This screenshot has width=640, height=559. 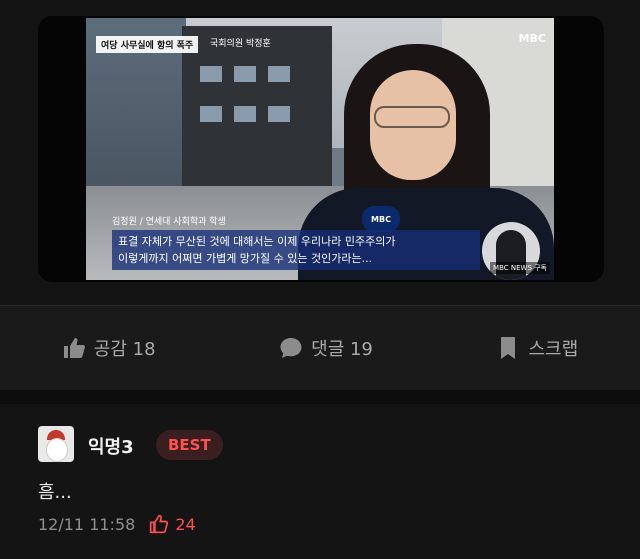 I want to click on speech-bubble-icon, so click(x=291, y=348).